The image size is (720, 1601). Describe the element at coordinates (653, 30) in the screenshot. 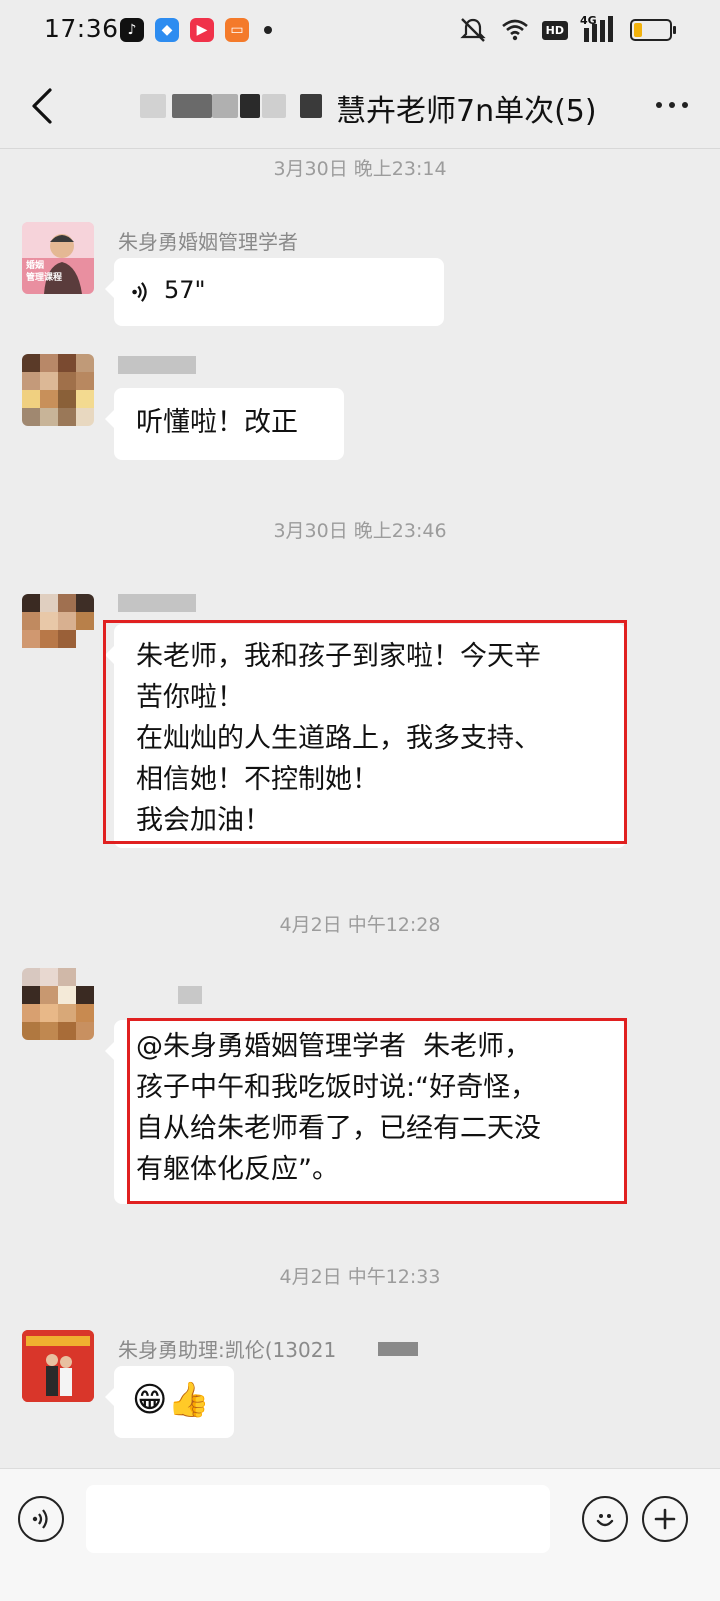

I see `battery-icon` at that location.